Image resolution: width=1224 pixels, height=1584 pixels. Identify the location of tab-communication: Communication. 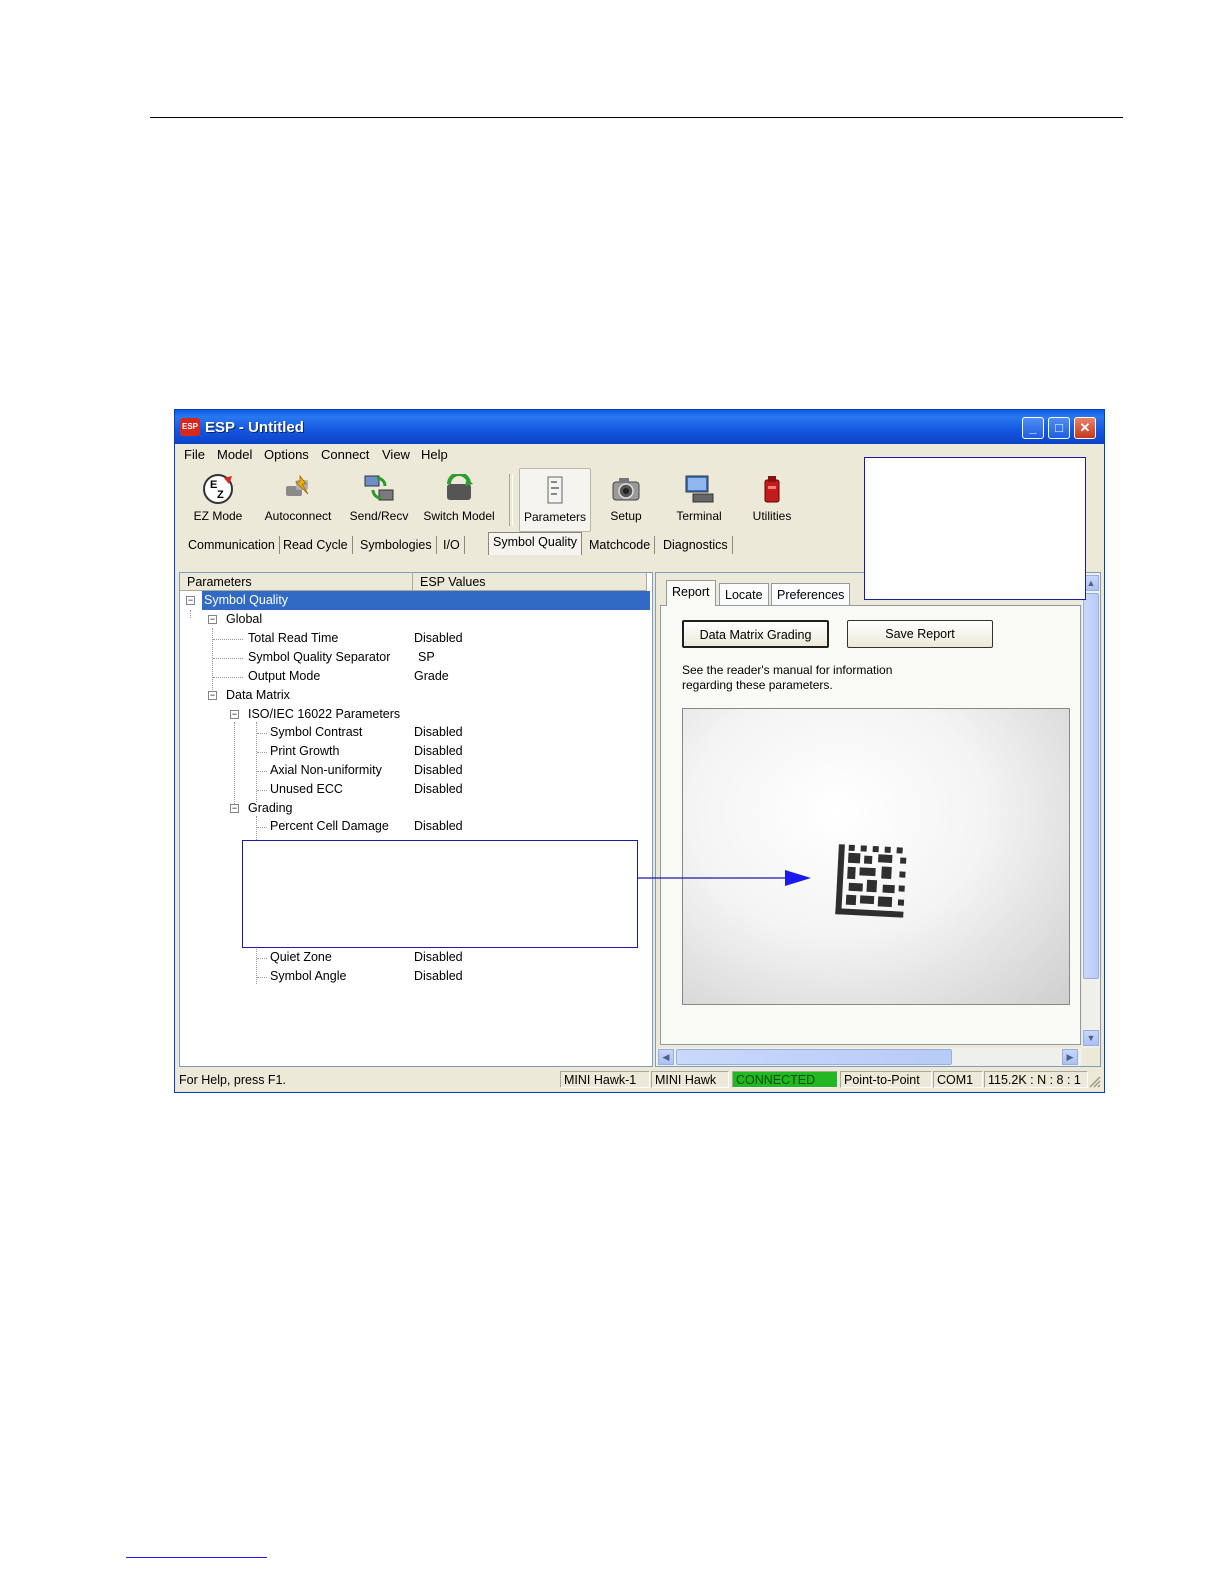
(232, 545).